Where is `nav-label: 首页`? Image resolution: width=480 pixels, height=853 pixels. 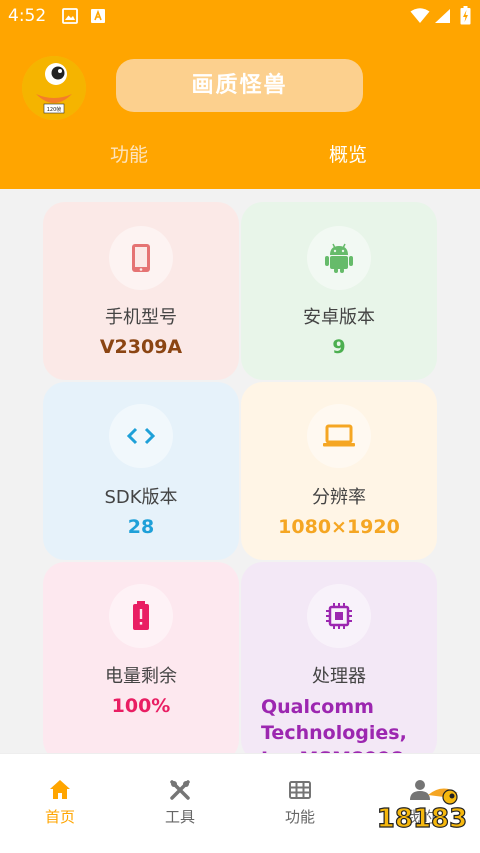
nav-label: 首页 is located at coordinates (59, 817).